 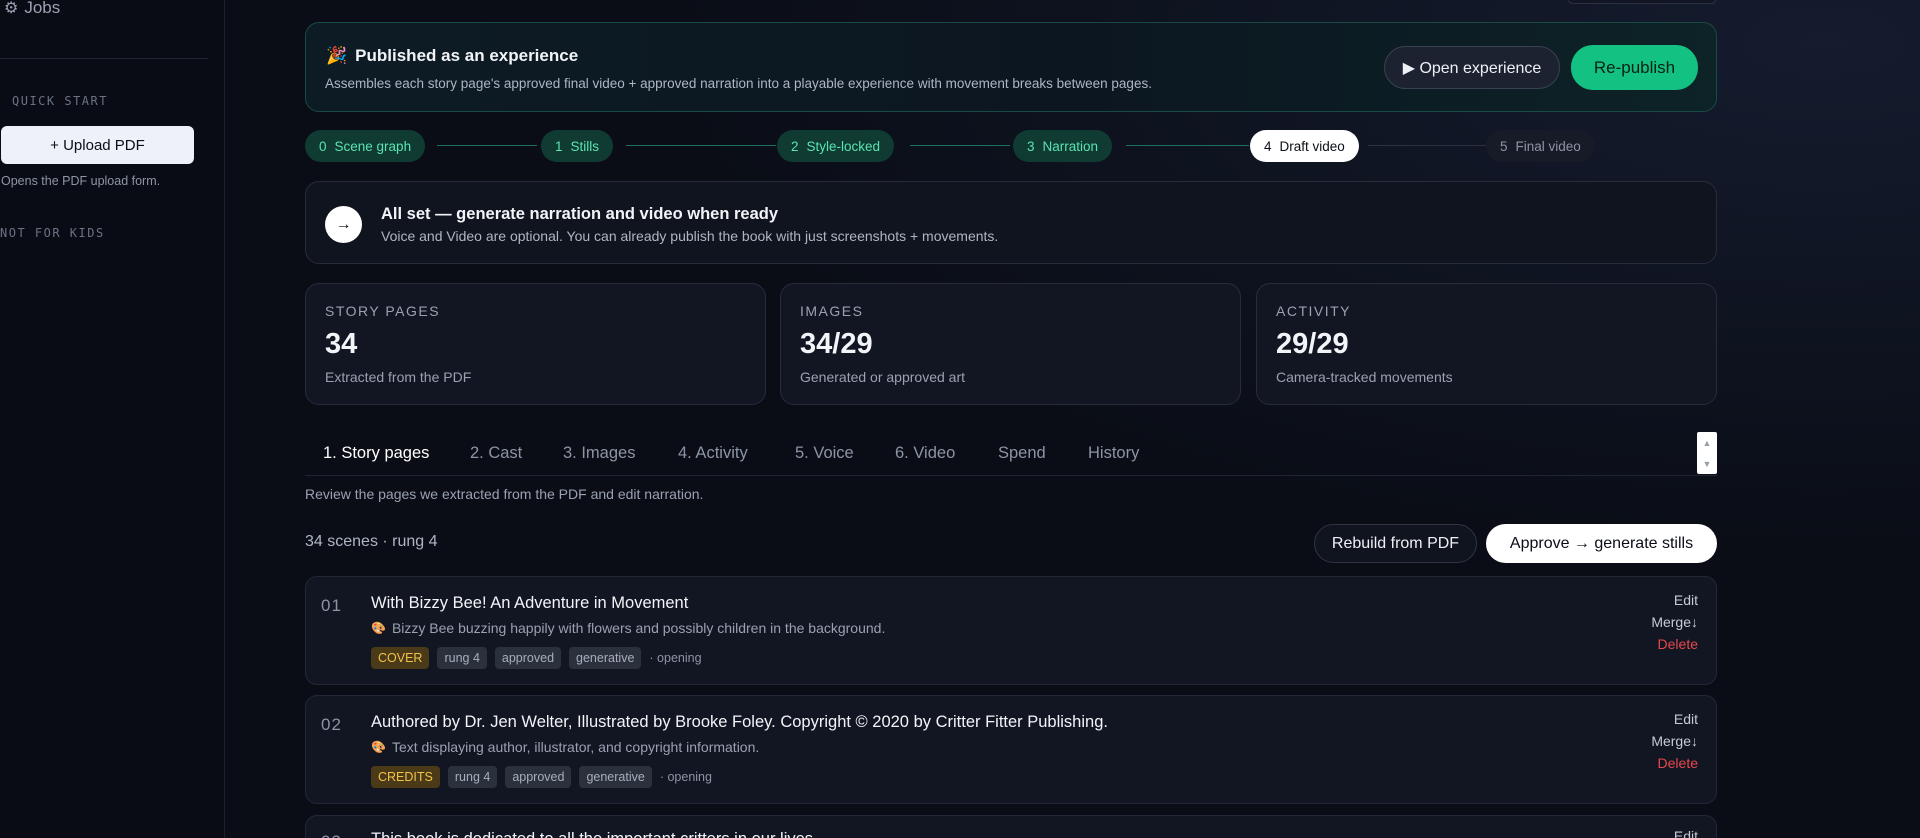 I want to click on scene-tag: rung 4, so click(x=462, y=658).